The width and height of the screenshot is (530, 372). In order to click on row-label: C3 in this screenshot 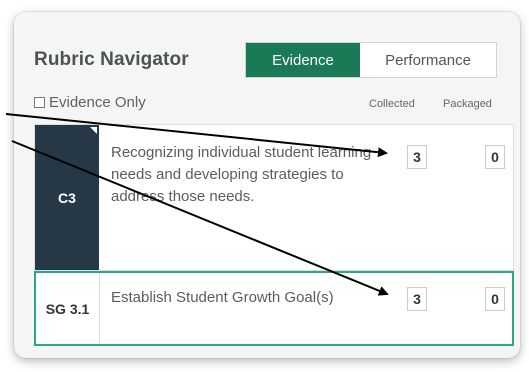, I will do `click(67, 197)`.